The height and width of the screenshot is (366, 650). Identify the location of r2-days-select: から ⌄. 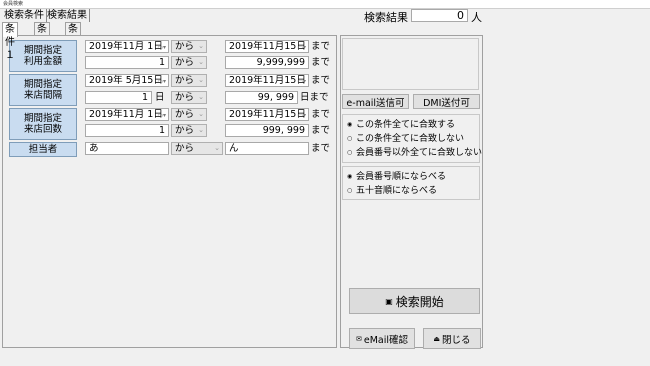
(189, 97).